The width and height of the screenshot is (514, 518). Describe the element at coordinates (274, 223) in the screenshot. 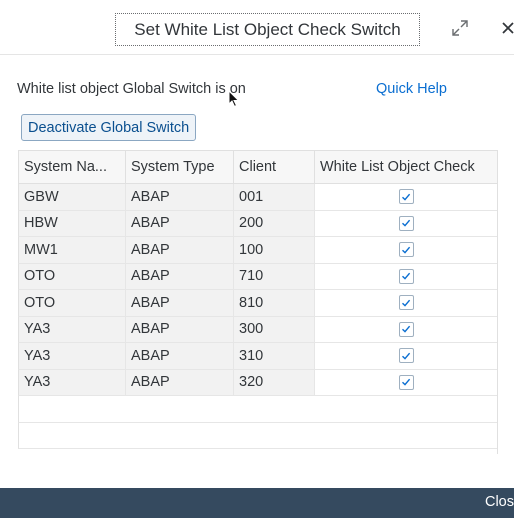

I see `cell-client: 200` at that location.